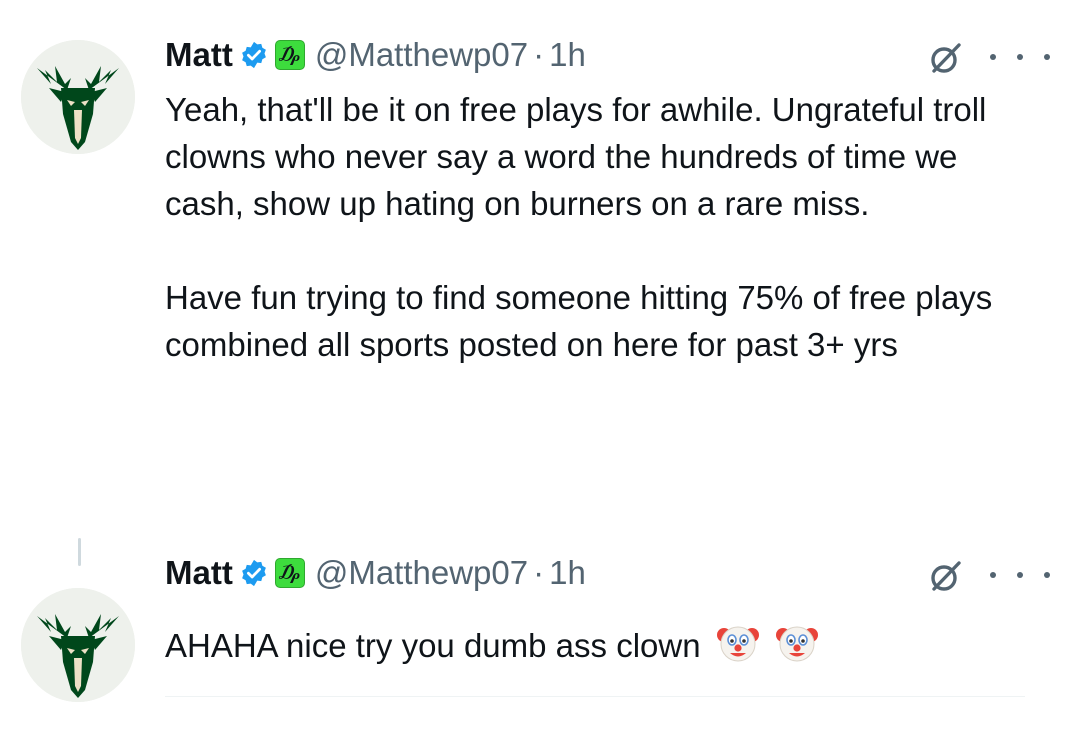 Image resolution: width=1072 pixels, height=729 pixels. I want to click on thread-line, so click(79, 552).